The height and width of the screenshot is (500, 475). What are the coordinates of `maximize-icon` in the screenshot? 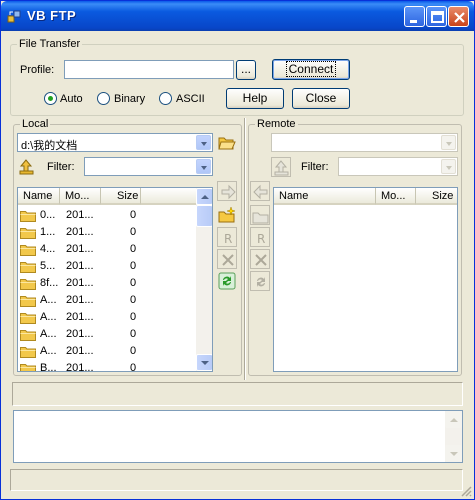 It's located at (437, 17).